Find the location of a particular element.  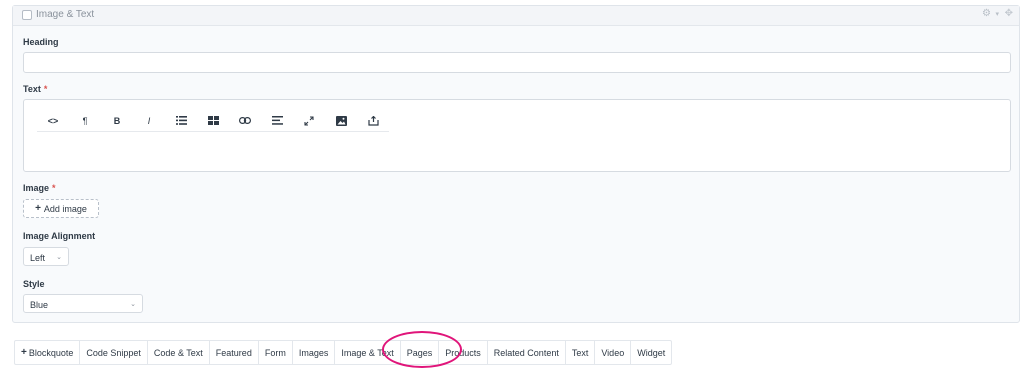

tab-related-content: Related Content is located at coordinates (527, 352).